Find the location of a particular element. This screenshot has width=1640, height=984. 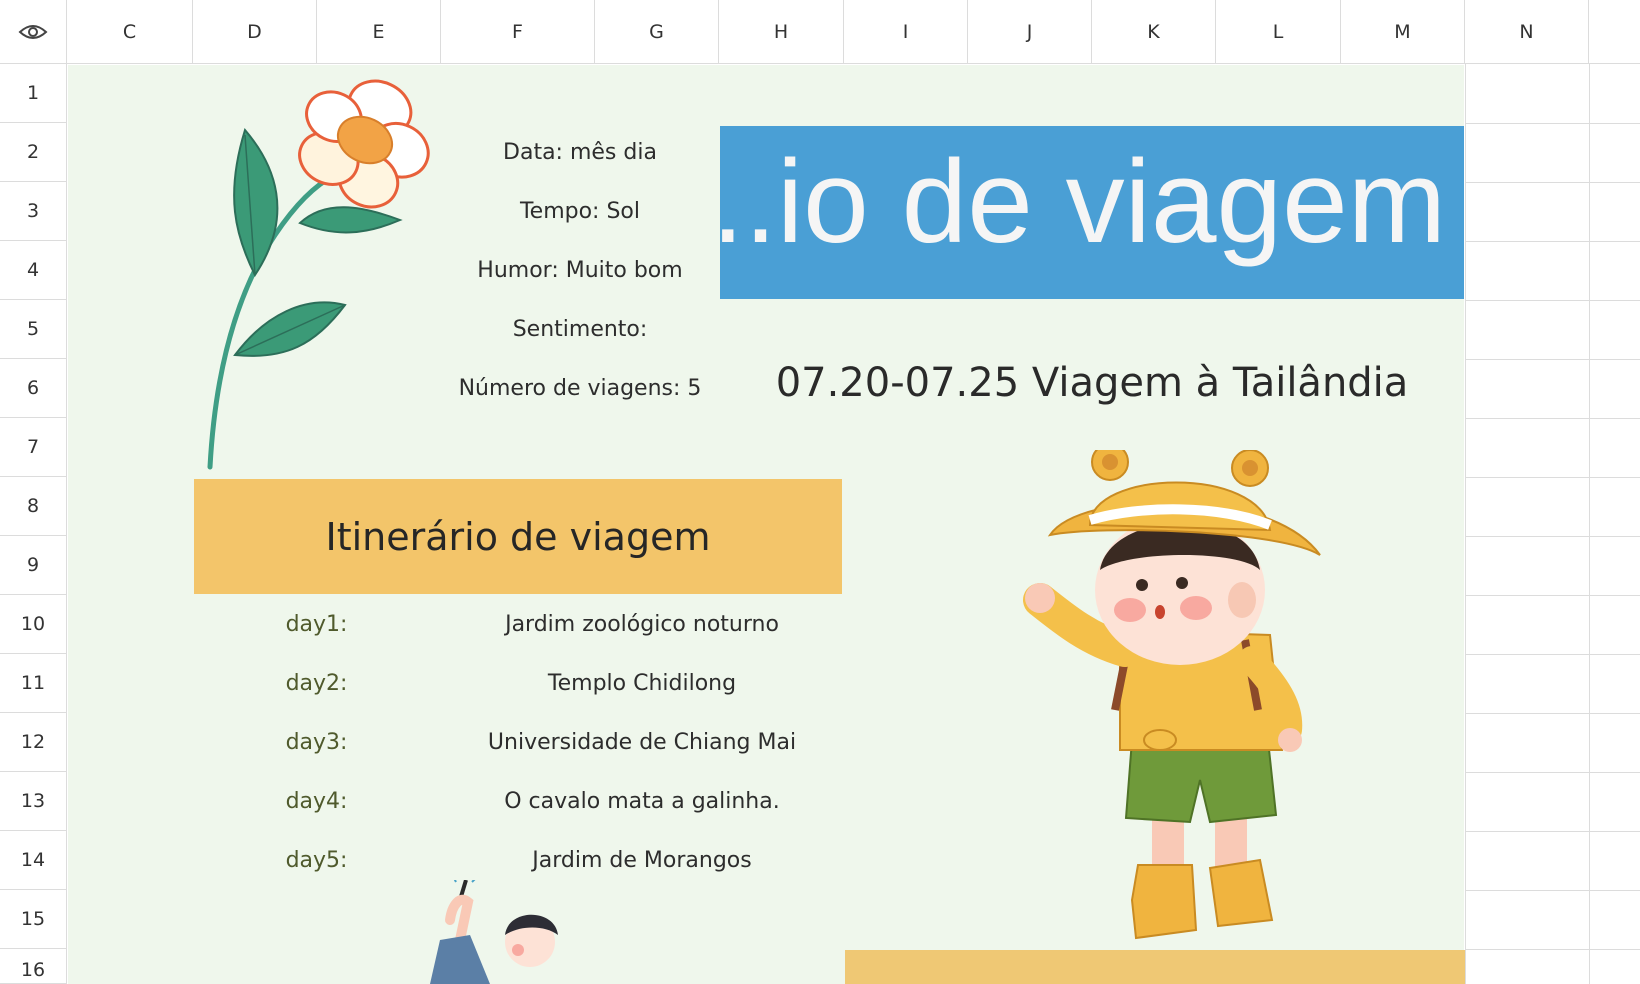

column-header-h: H is located at coordinates (781, 32).